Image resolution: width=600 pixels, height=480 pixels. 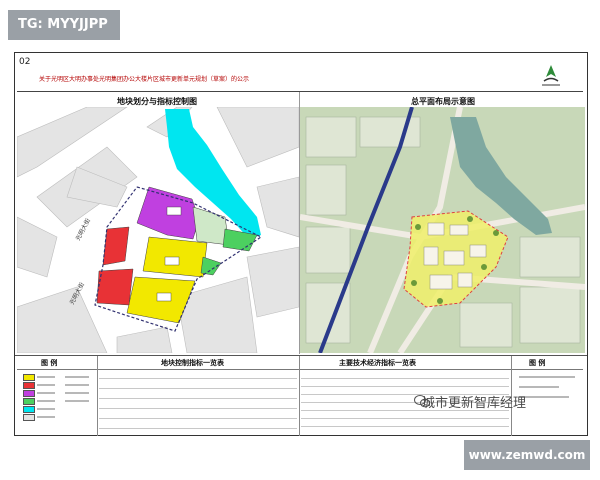 I want to click on sheet-number: 02, so click(x=25, y=62).